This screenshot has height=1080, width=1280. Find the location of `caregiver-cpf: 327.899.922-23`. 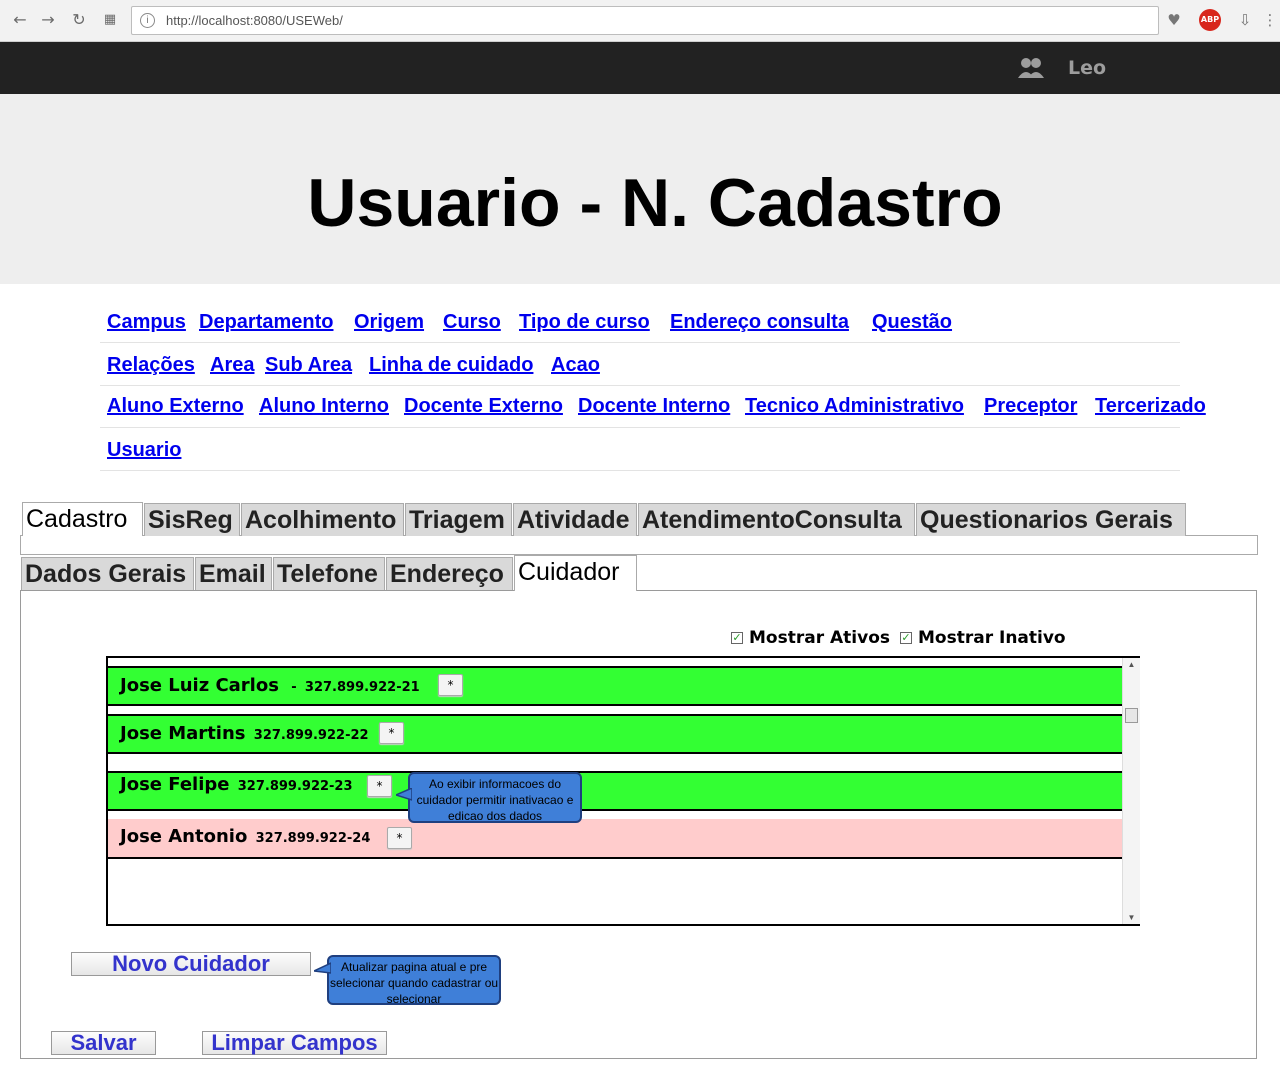

caregiver-cpf: 327.899.922-23 is located at coordinates (295, 786).